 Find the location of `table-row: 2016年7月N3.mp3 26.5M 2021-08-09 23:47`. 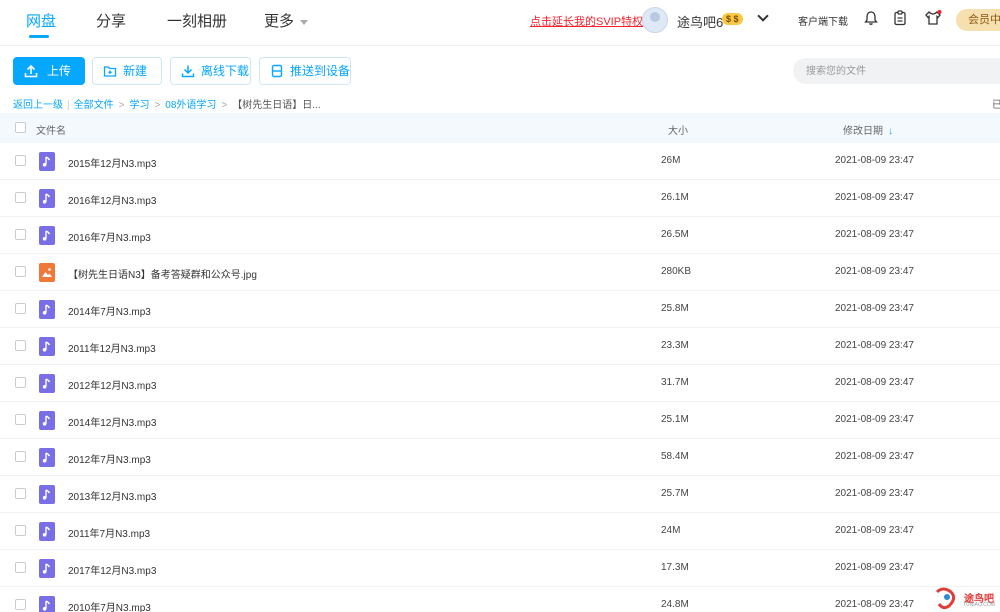

table-row: 2016年7月N3.mp3 26.5M 2021-08-09 23:47 is located at coordinates (500, 235).